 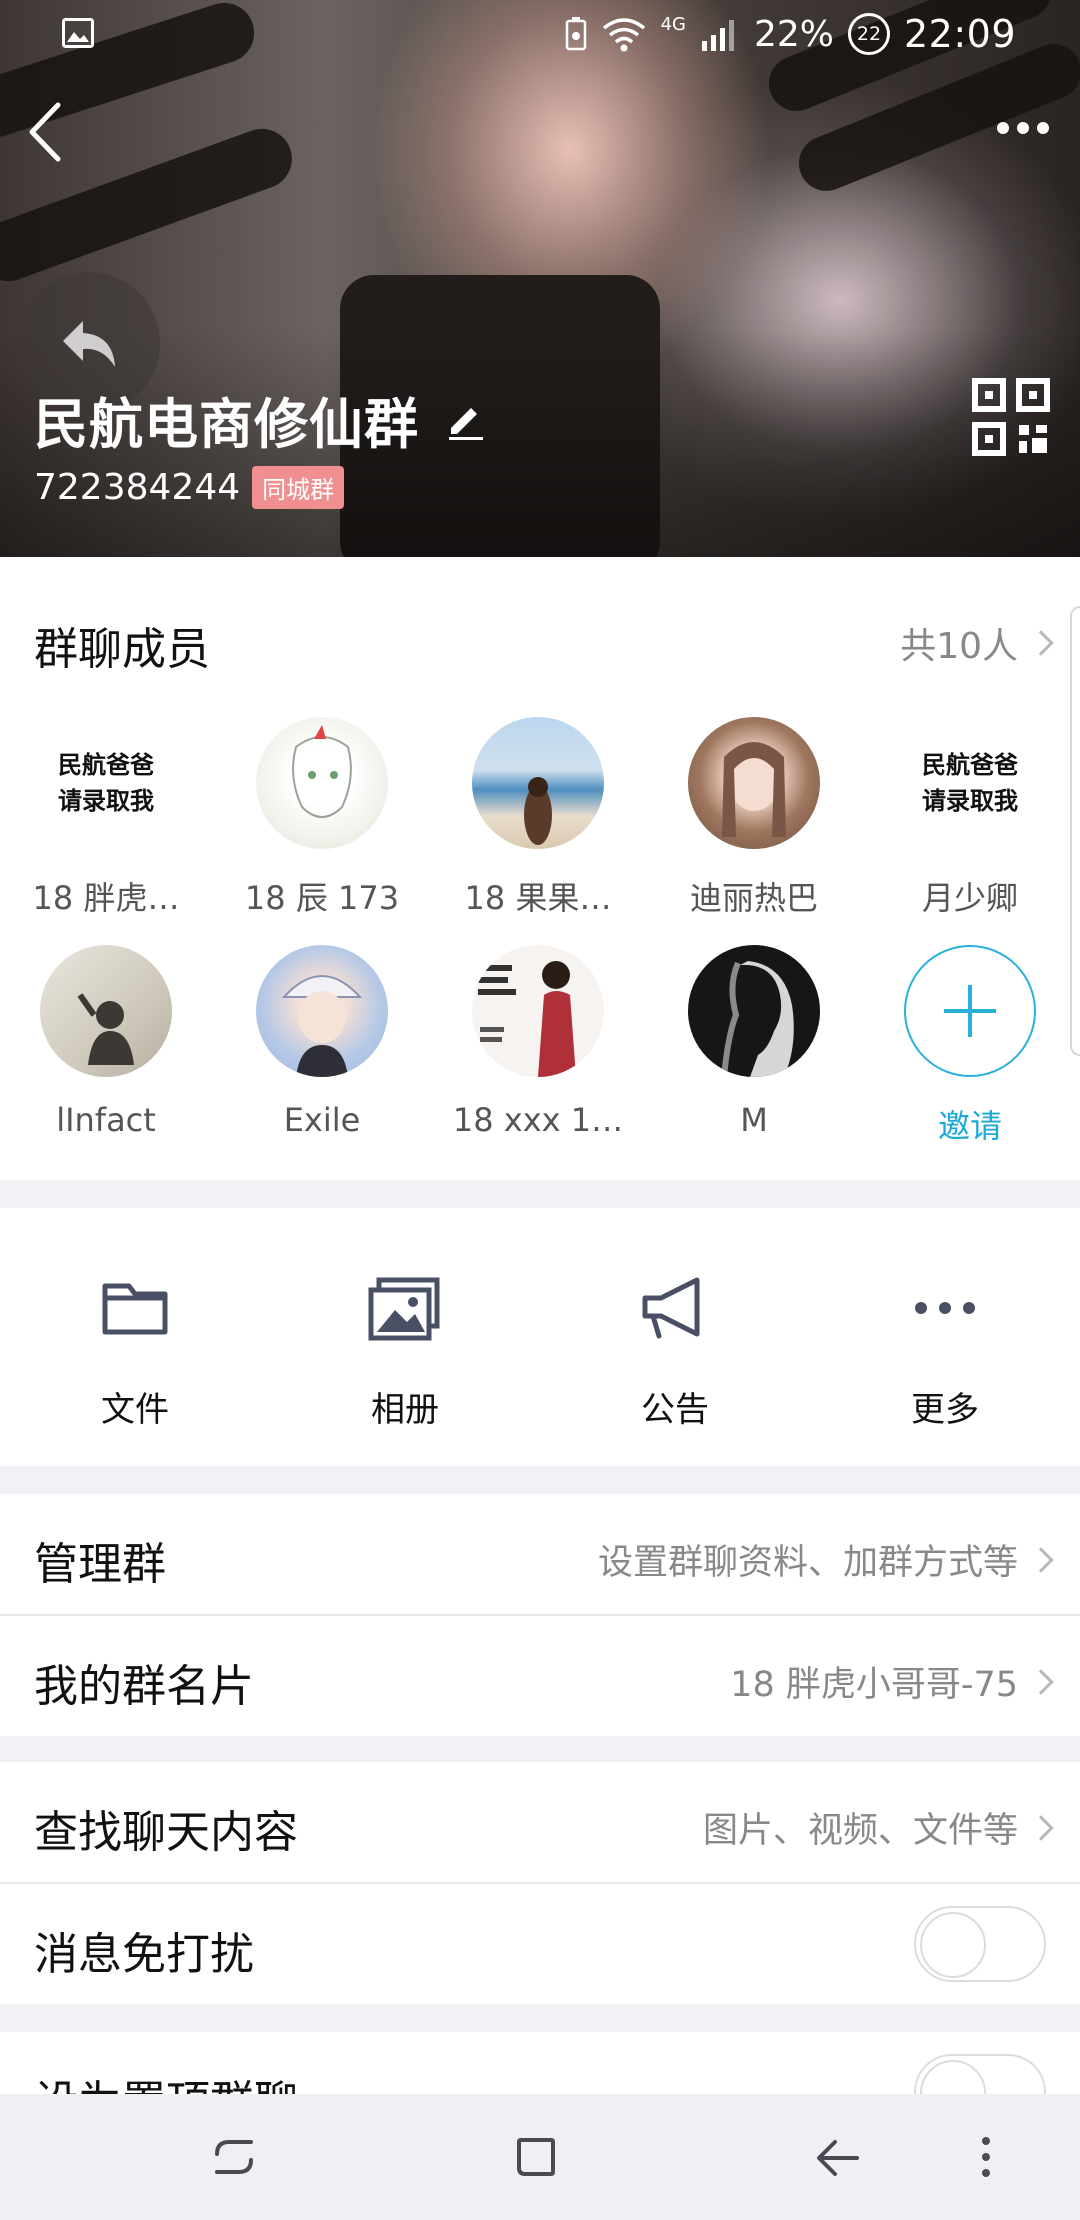 I want to click on group-id: 722384244, so click(x=137, y=487).